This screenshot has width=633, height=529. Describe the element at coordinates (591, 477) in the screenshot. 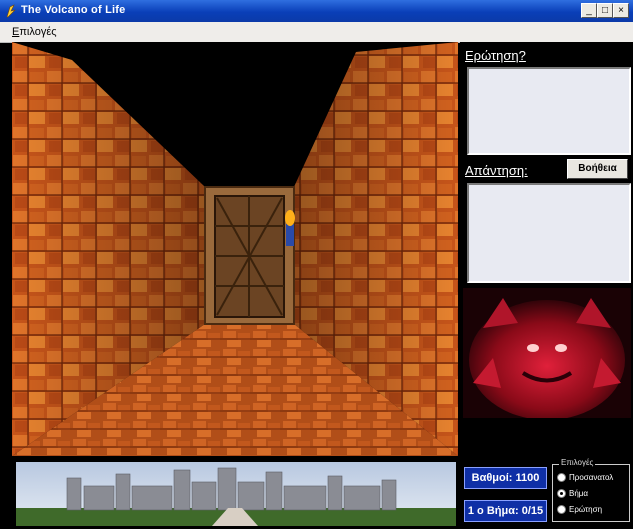

I see `option-label: Προσανατολ` at that location.